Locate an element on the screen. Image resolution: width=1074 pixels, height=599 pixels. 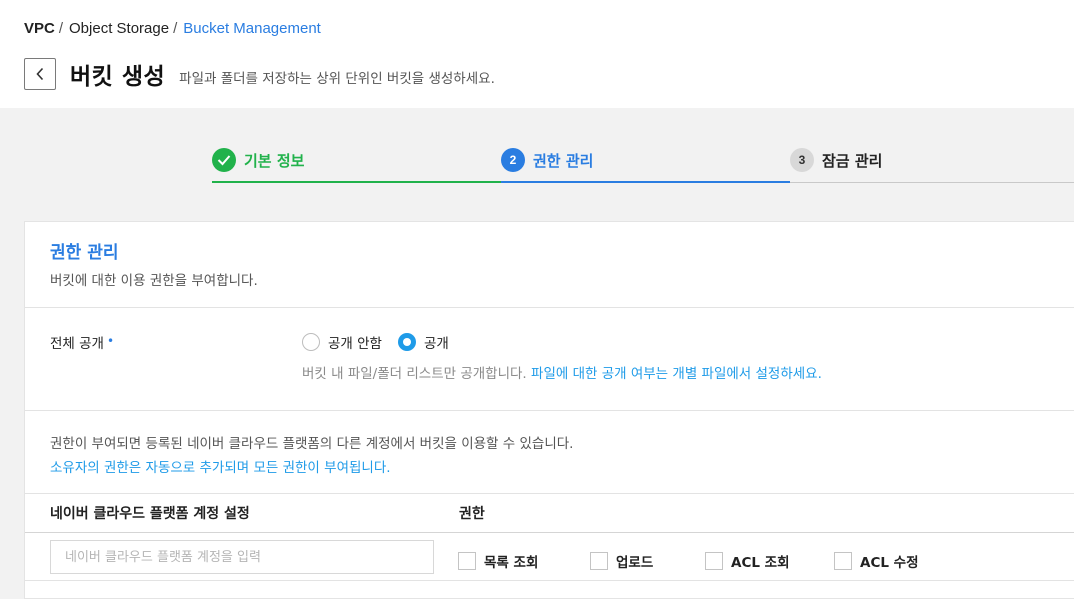
public-access-radio-group: 공개 안함 공개 is located at coordinates (383, 342).